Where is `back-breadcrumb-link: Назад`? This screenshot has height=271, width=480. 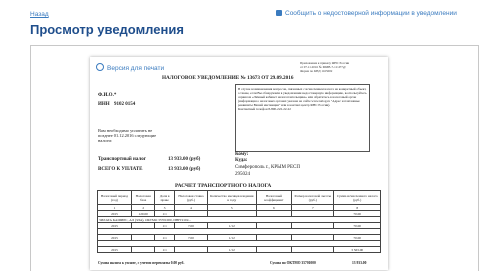
back-breadcrumb-link: Назад is located at coordinates (39, 14).